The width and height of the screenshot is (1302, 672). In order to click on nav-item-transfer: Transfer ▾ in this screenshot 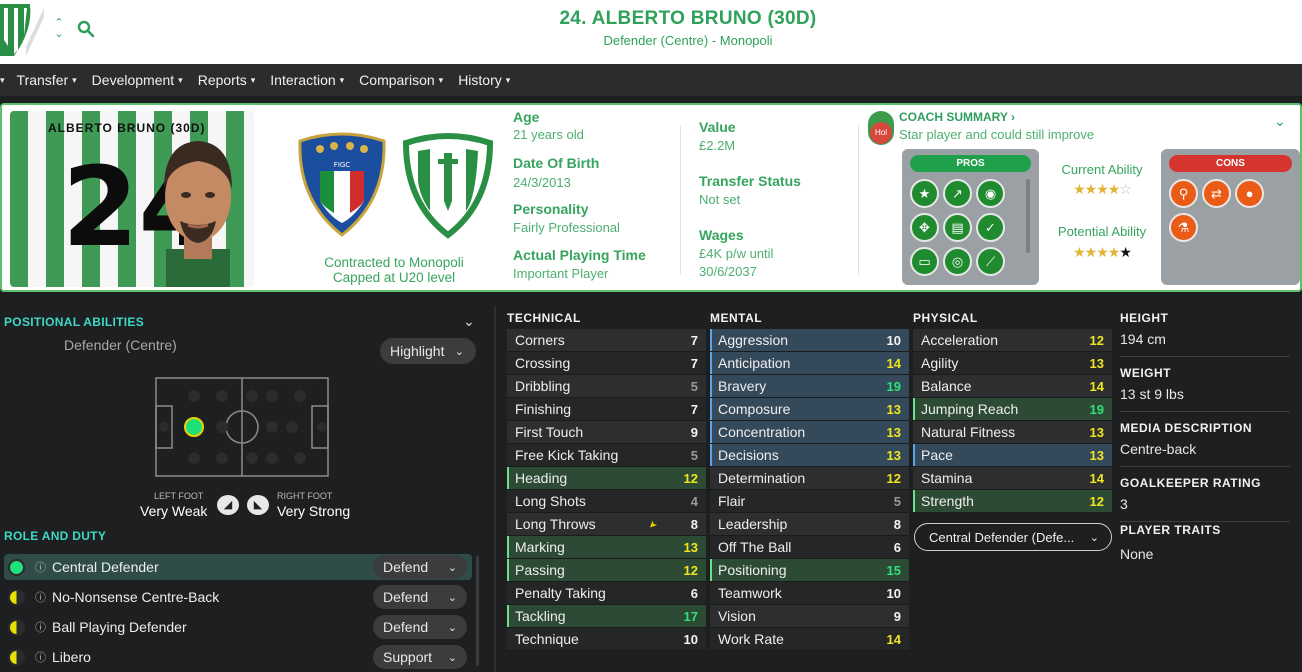, I will do `click(47, 80)`.